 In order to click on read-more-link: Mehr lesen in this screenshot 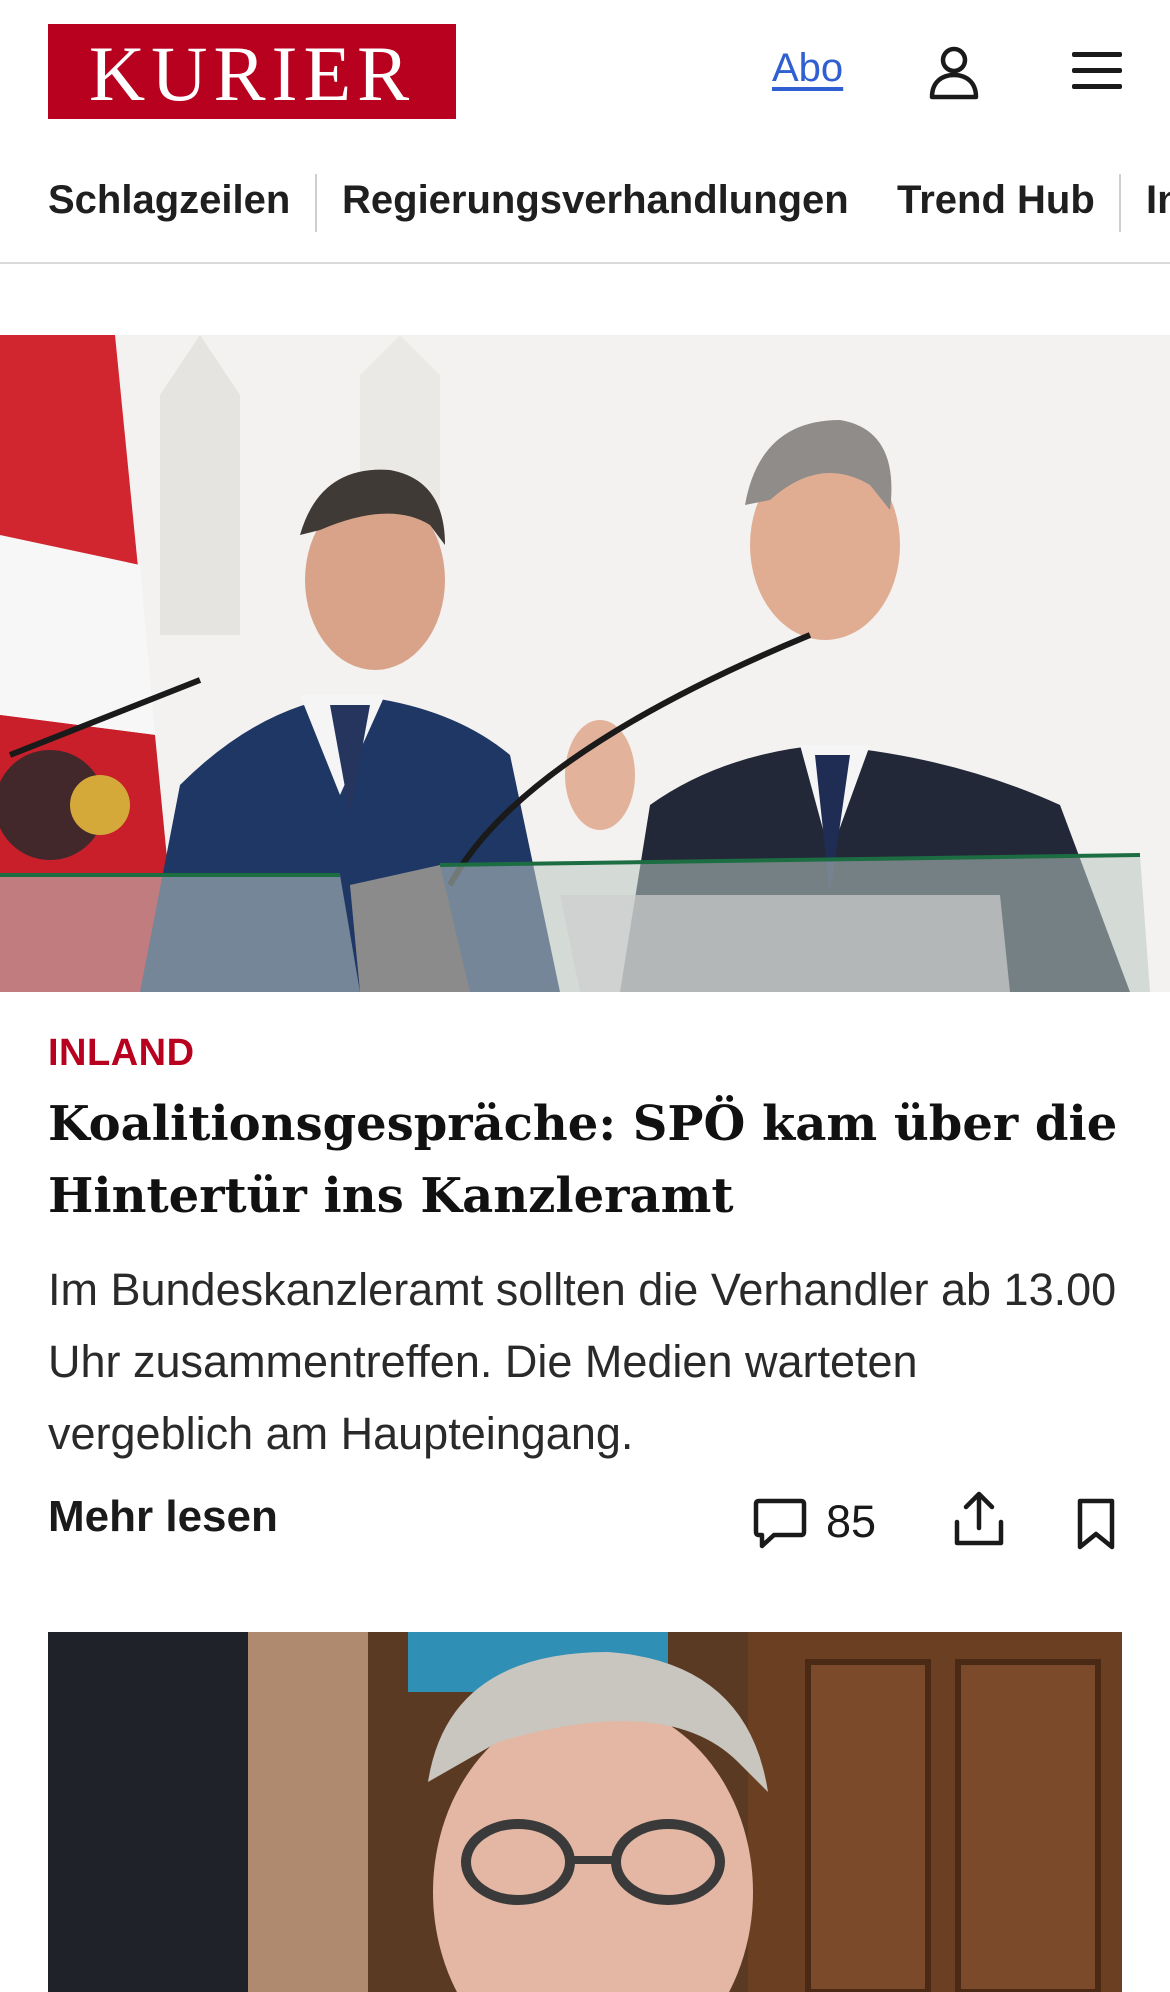, I will do `click(163, 1517)`.